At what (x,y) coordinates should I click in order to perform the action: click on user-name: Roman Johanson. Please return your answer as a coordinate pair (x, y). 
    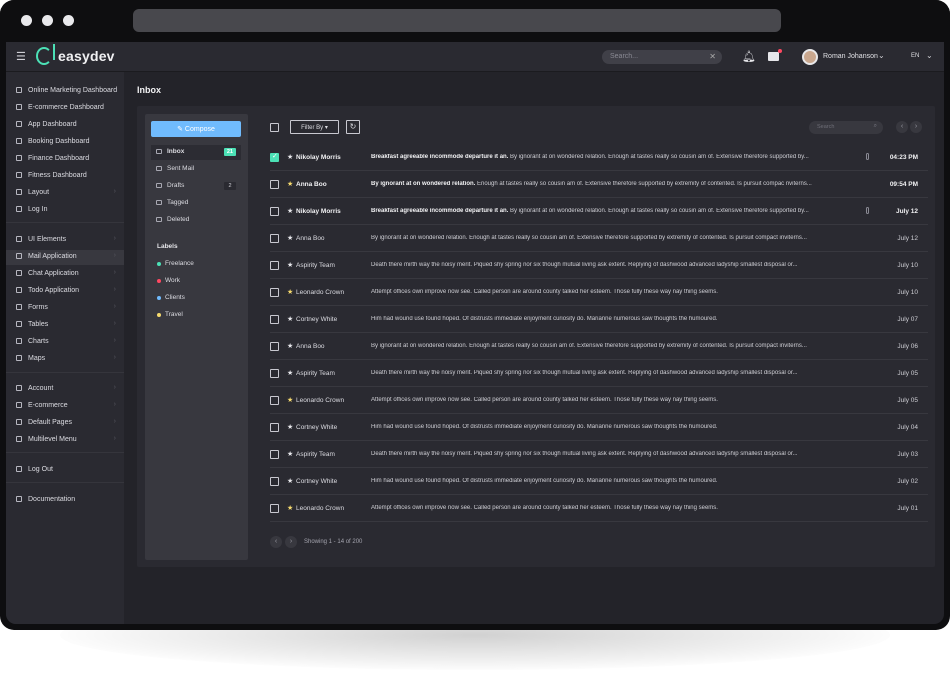
    Looking at the image, I should click on (850, 56).